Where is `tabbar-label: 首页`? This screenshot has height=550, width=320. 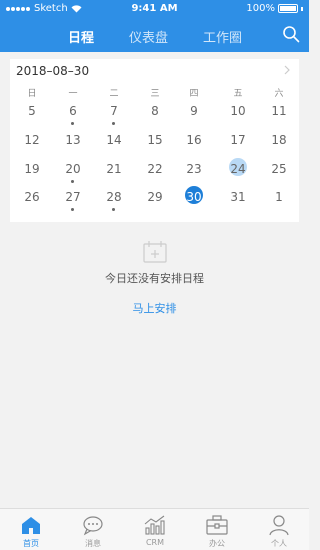
tabbar-label: 首页 is located at coordinates (31, 543).